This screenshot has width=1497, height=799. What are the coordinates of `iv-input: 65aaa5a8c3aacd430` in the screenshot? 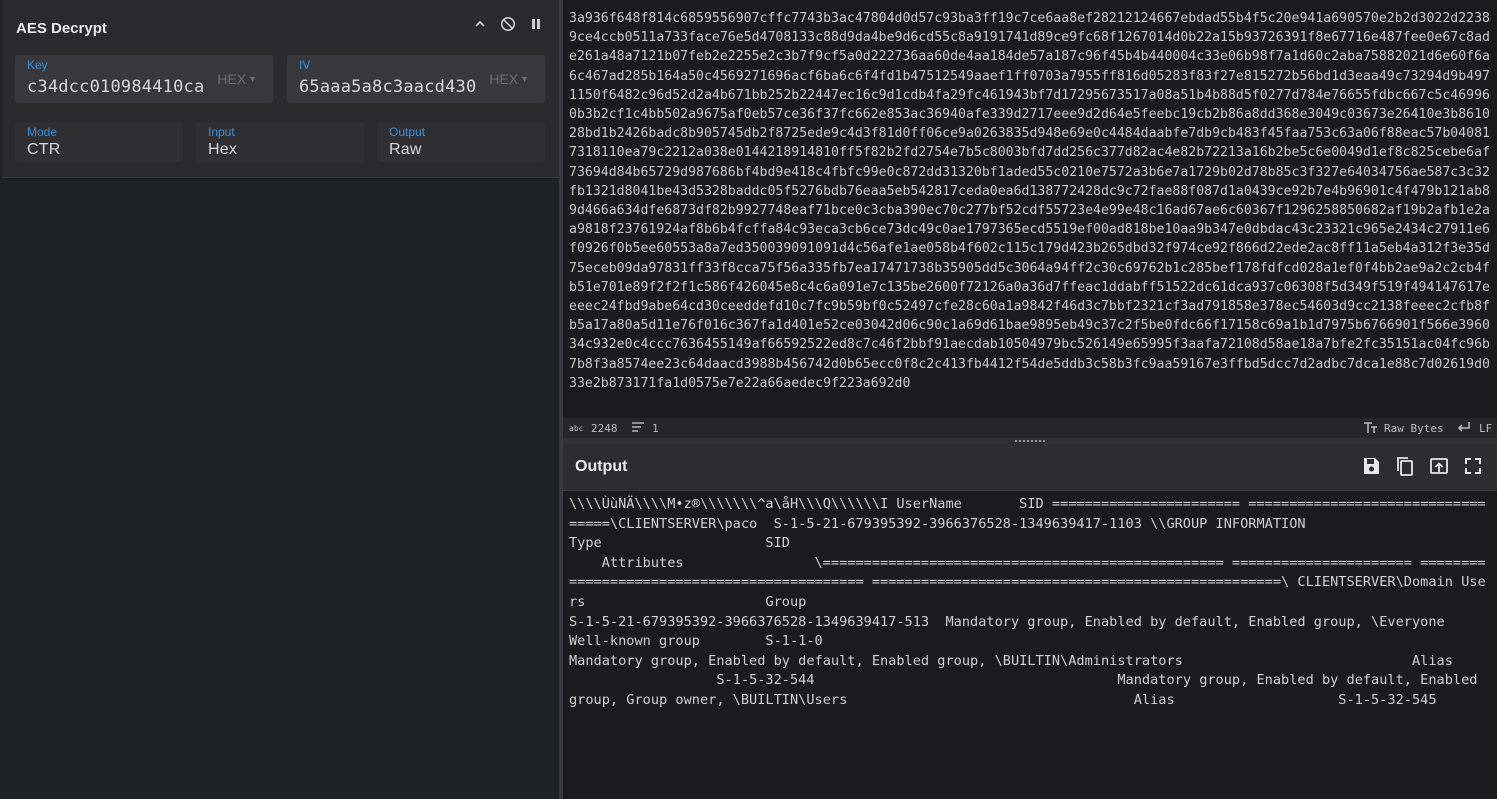 It's located at (387, 87).